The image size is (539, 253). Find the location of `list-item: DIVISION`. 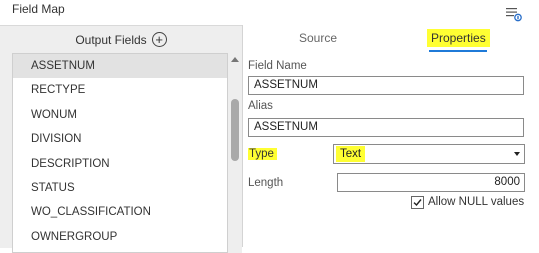

list-item: DIVISION is located at coordinates (120, 139).